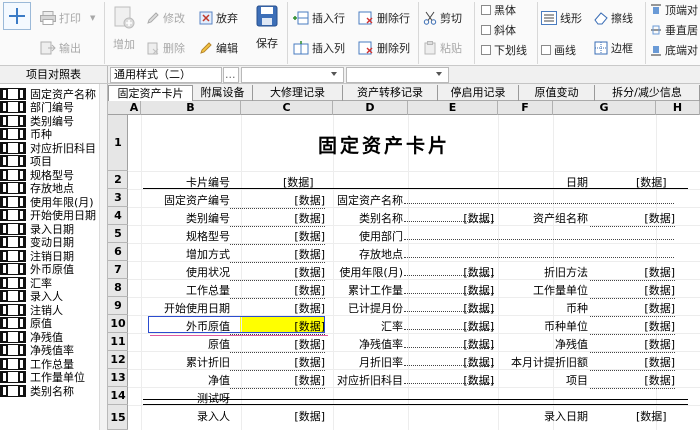 The image size is (700, 430). What do you see at coordinates (218, 48) in the screenshot?
I see `edit-button: 编辑` at bounding box center [218, 48].